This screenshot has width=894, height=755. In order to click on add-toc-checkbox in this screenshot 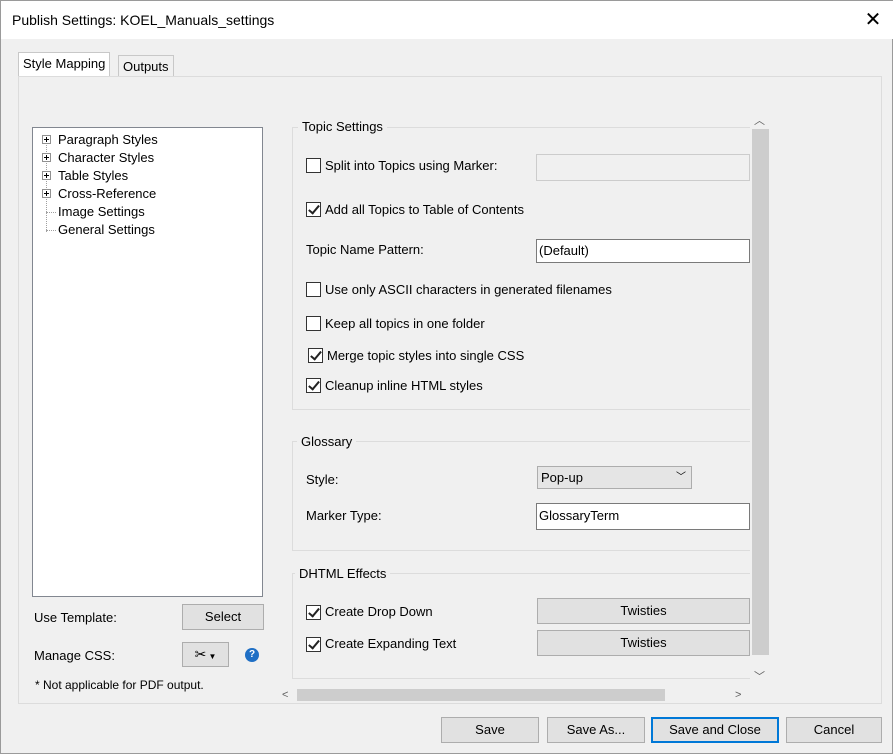, I will do `click(313, 209)`.